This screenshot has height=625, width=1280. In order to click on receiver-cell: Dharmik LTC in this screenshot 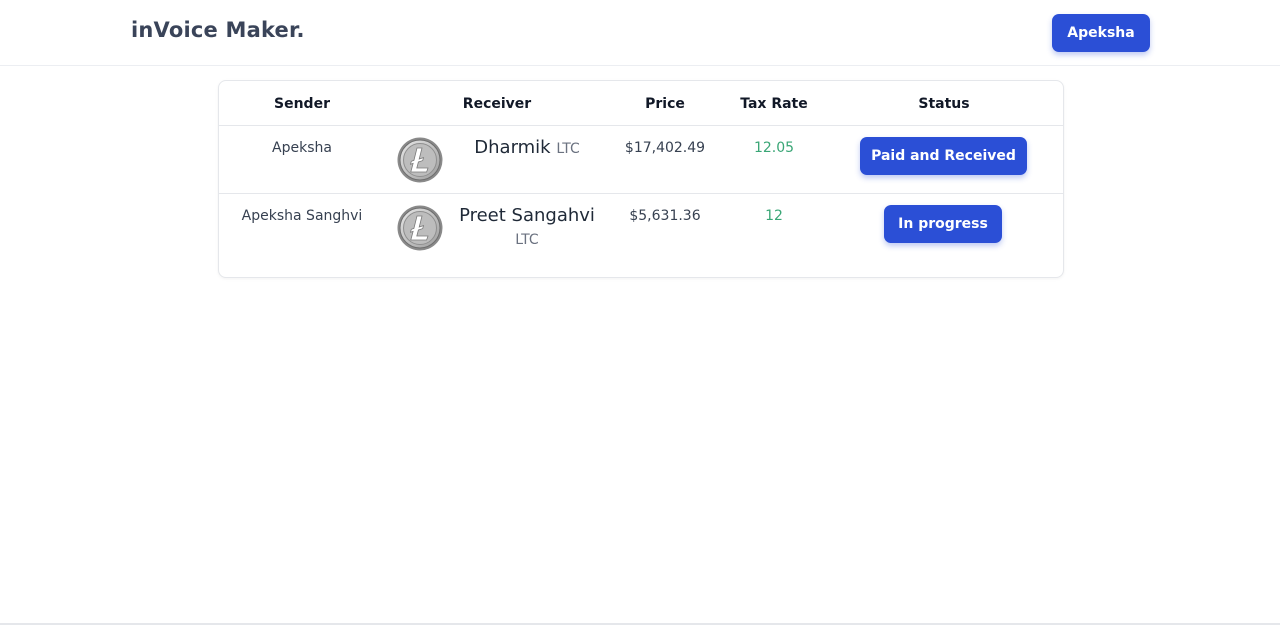, I will do `click(527, 147)`.